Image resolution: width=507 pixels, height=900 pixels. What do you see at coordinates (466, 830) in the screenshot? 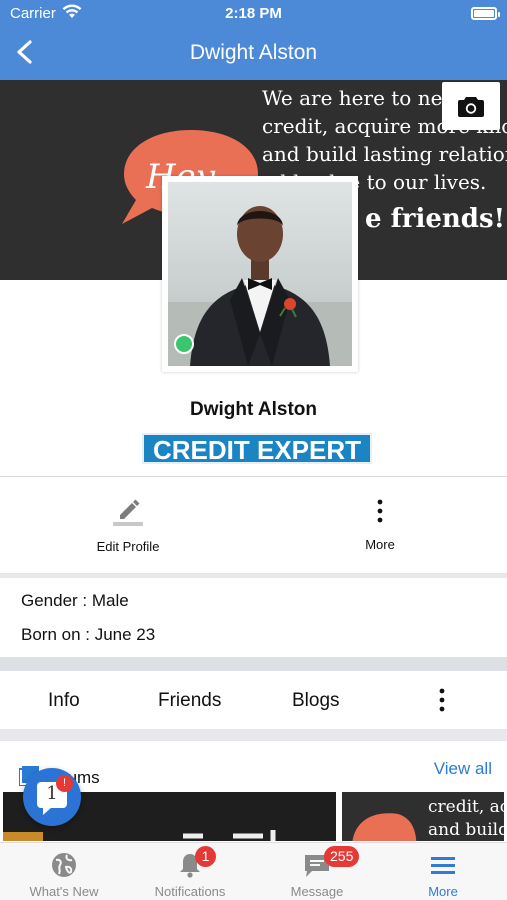
I see `album-thumbnail-line: and build` at bounding box center [466, 830].